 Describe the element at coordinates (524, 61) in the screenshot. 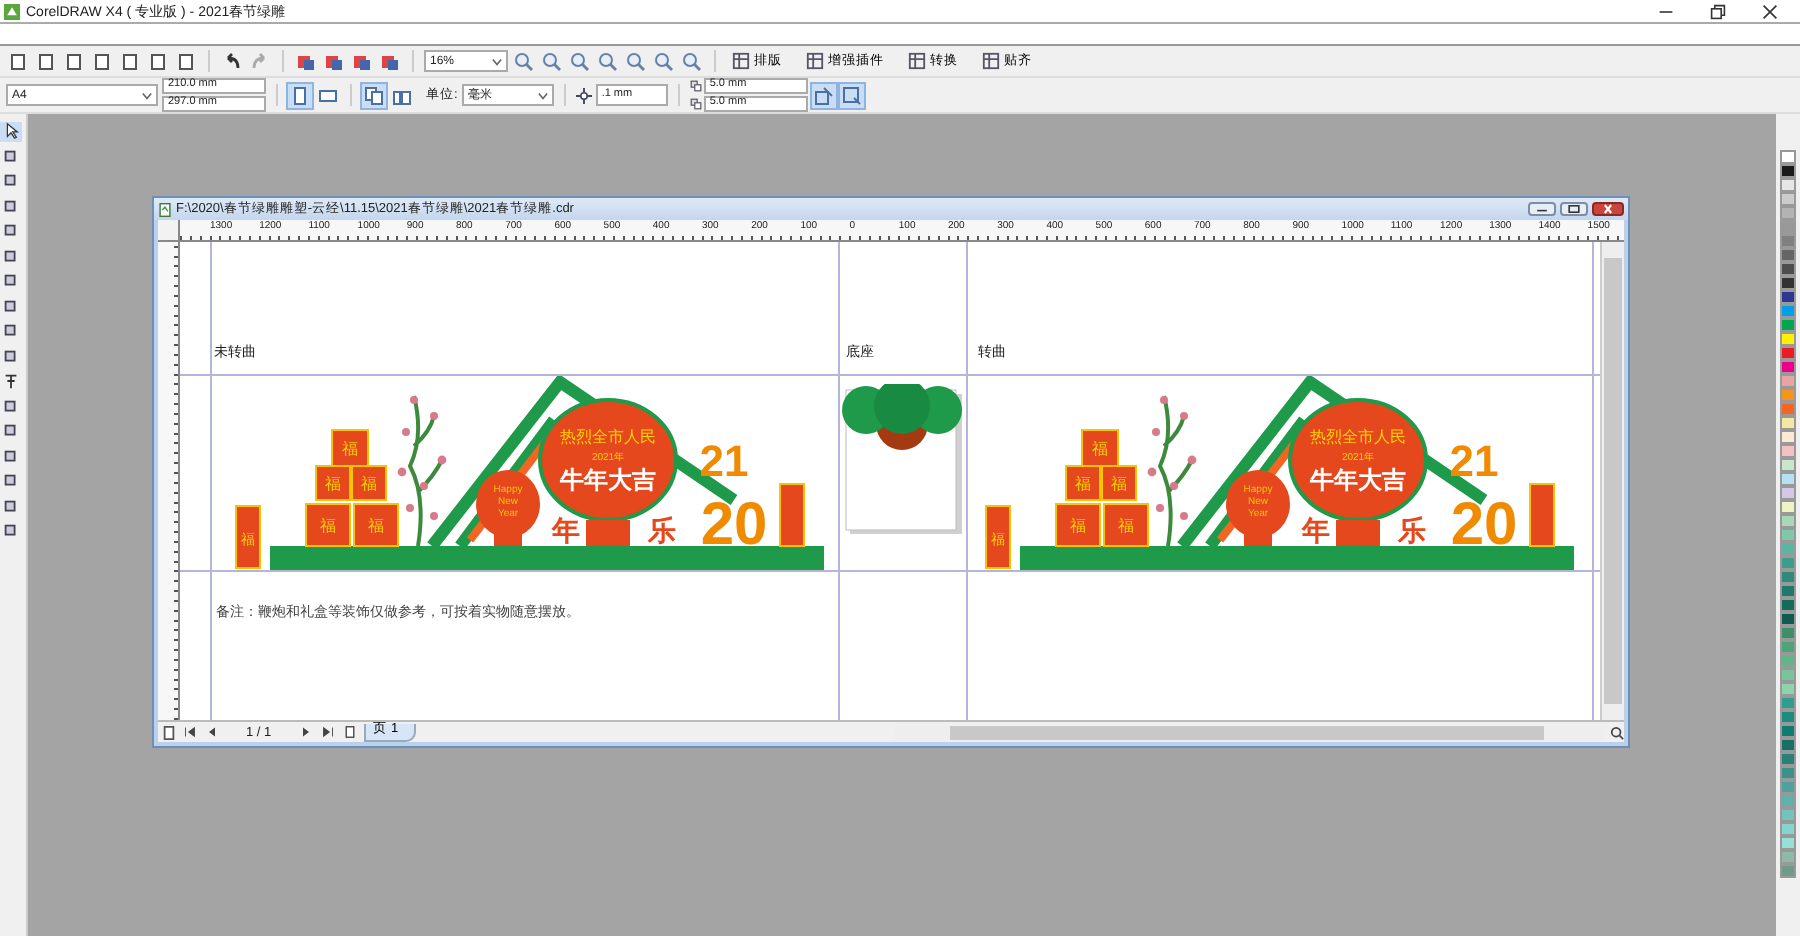

I see `zoom-in-icon` at that location.